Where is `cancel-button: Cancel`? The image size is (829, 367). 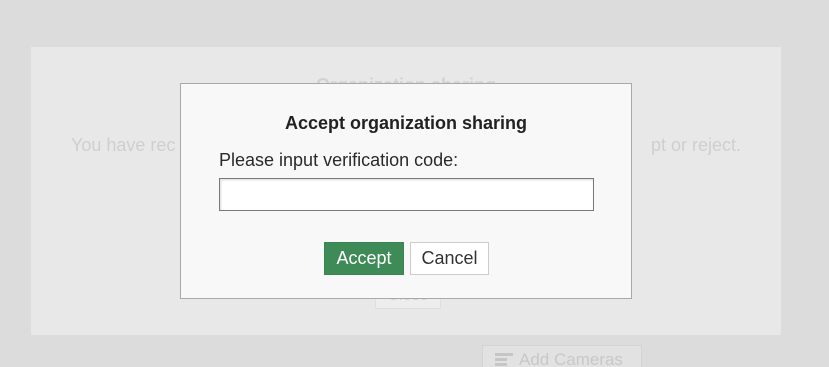
cancel-button: Cancel is located at coordinates (449, 258).